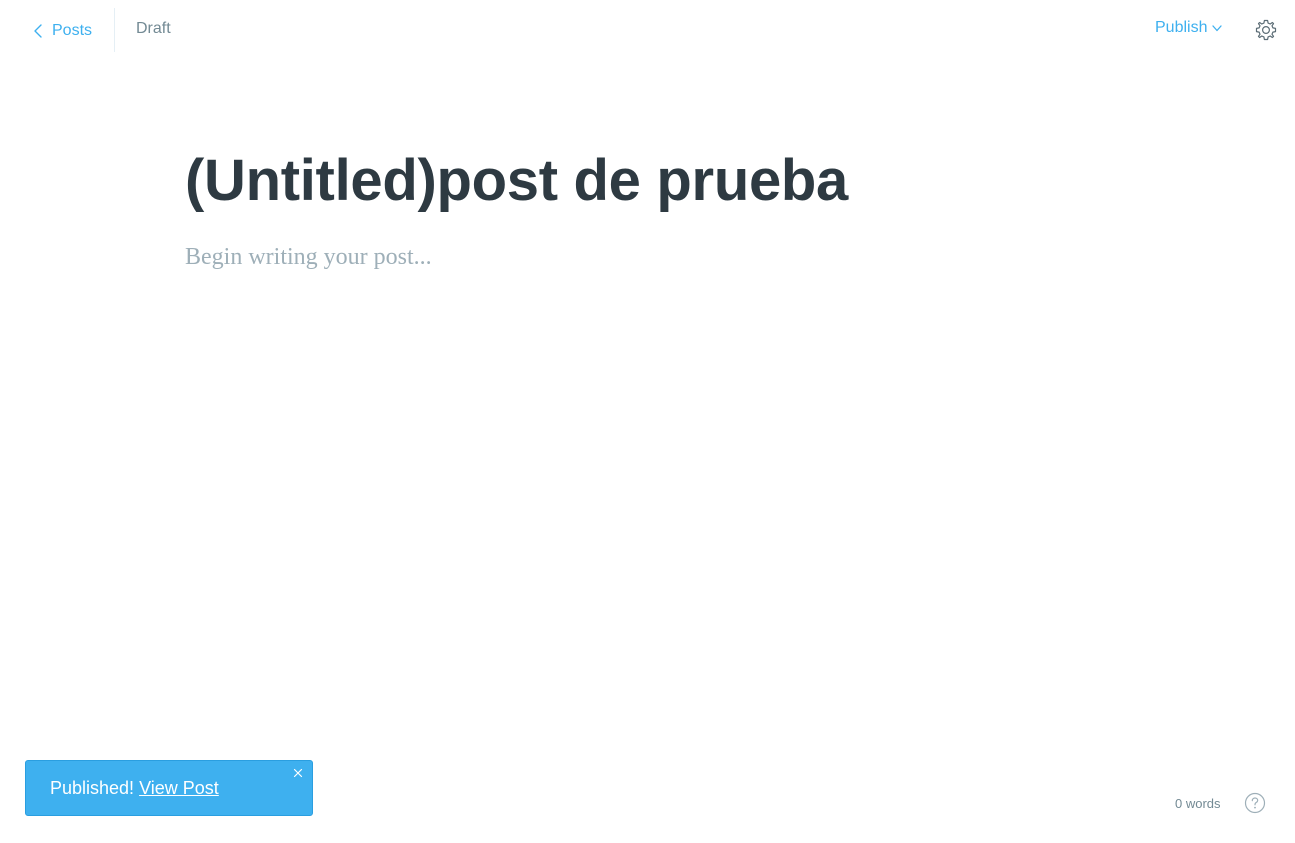  Describe the element at coordinates (1181, 27) in the screenshot. I see `publish-label: Publish` at that location.